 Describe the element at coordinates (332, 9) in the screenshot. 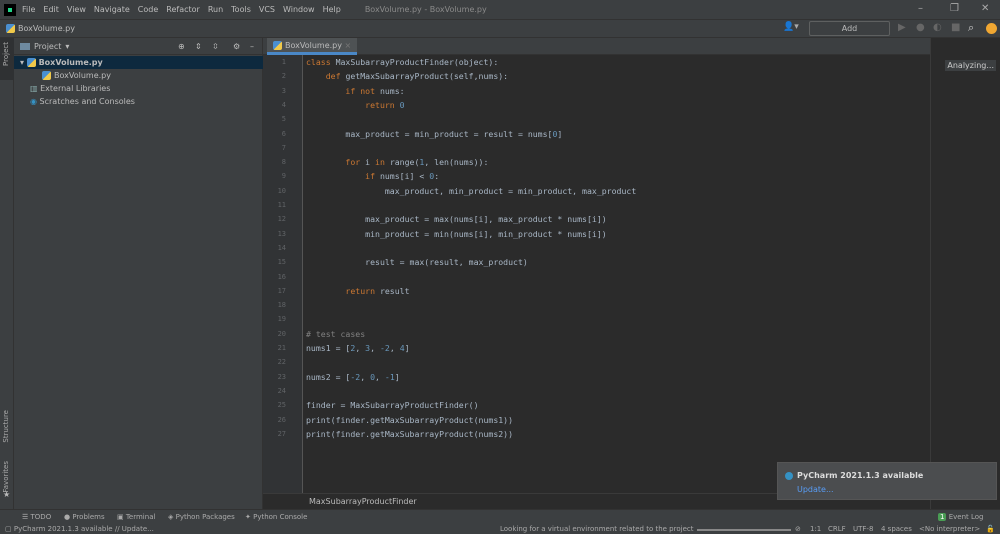

I see `menu-help: Help` at that location.